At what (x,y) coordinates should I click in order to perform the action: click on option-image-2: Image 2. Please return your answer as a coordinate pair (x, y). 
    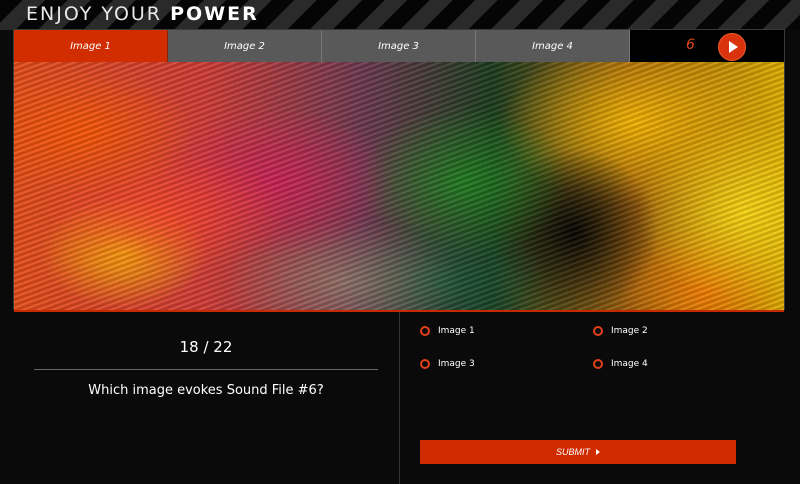
    Looking at the image, I should click on (620, 331).